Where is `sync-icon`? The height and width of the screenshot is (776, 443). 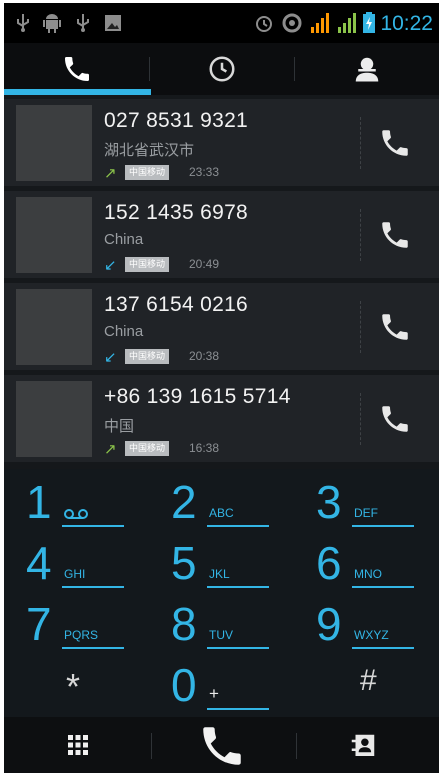 sync-icon is located at coordinates (292, 23).